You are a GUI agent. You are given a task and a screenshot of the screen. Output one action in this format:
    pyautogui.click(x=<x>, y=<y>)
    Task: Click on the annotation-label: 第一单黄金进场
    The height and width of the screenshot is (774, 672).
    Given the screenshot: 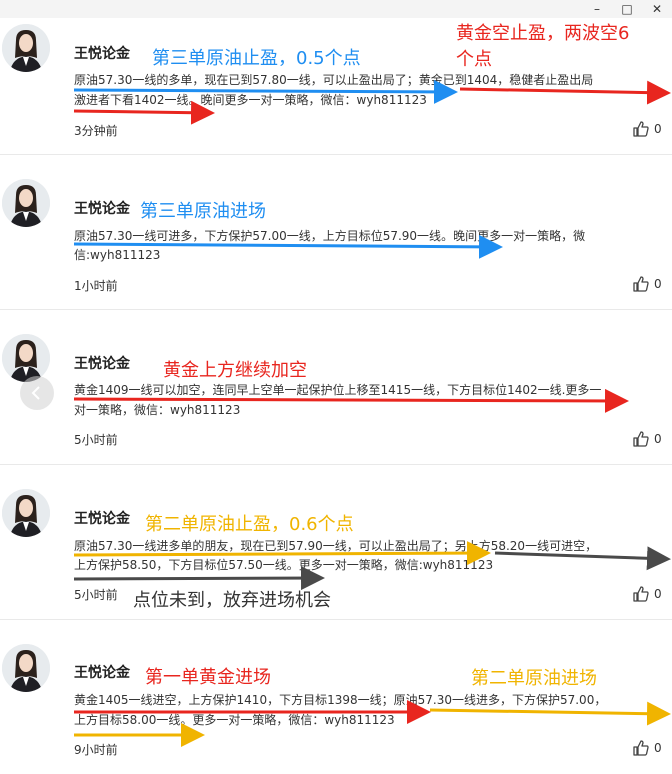 What is the action you would take?
    pyautogui.click(x=208, y=677)
    